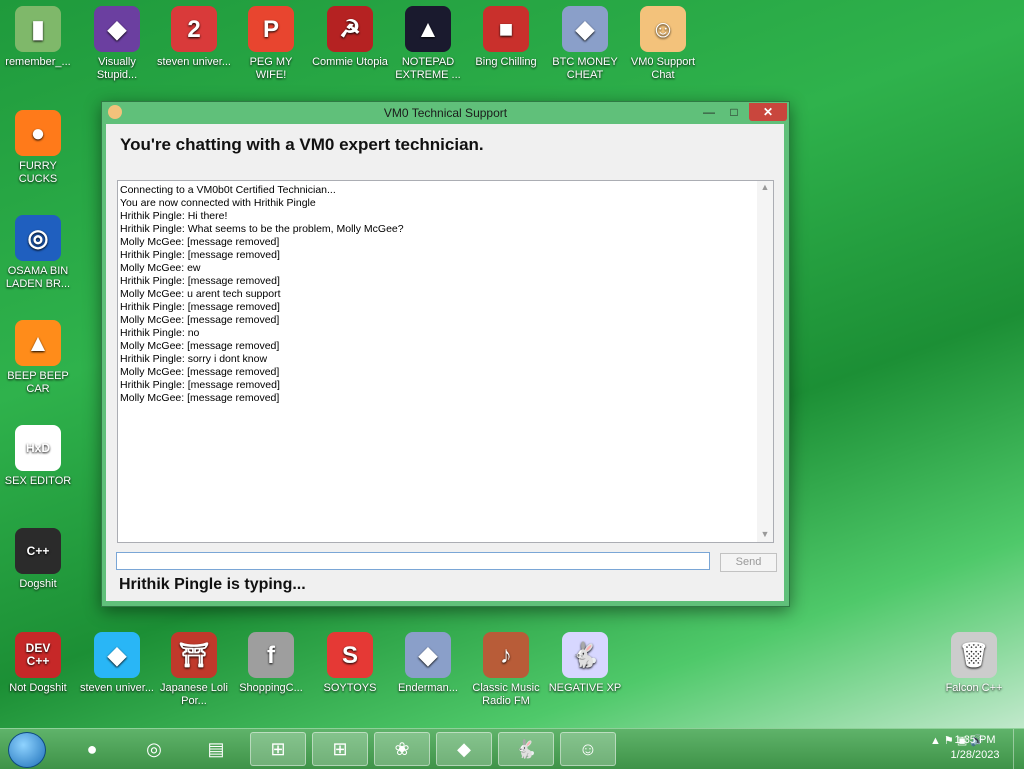  I want to click on desktop-icon-label: NEGATIVE XP, so click(585, 688).